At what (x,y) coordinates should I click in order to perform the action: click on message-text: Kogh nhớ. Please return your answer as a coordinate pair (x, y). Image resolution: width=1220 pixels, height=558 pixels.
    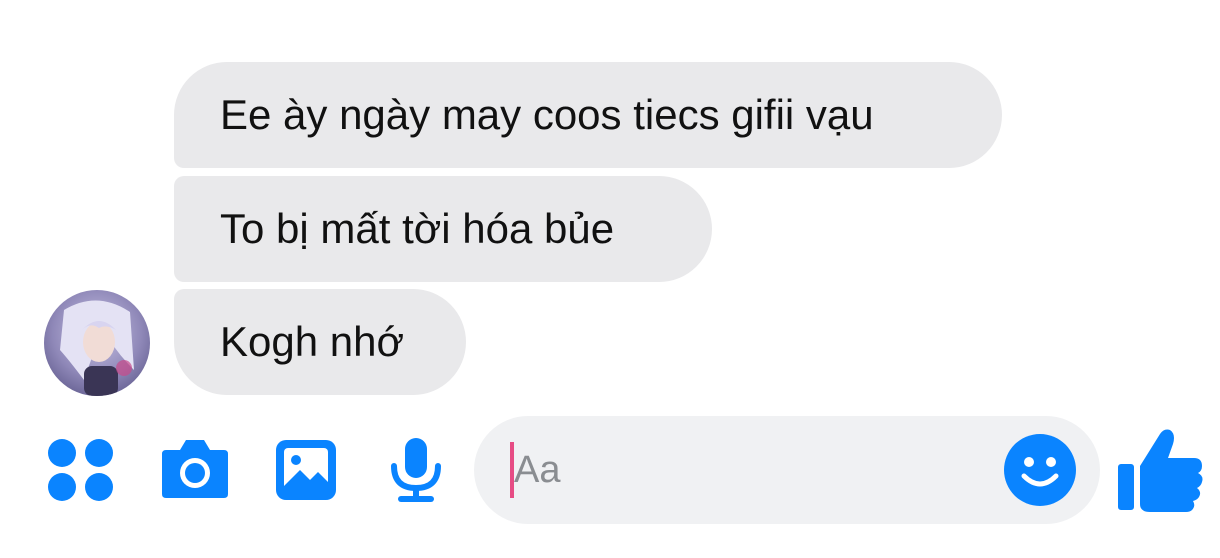
    Looking at the image, I should click on (312, 341).